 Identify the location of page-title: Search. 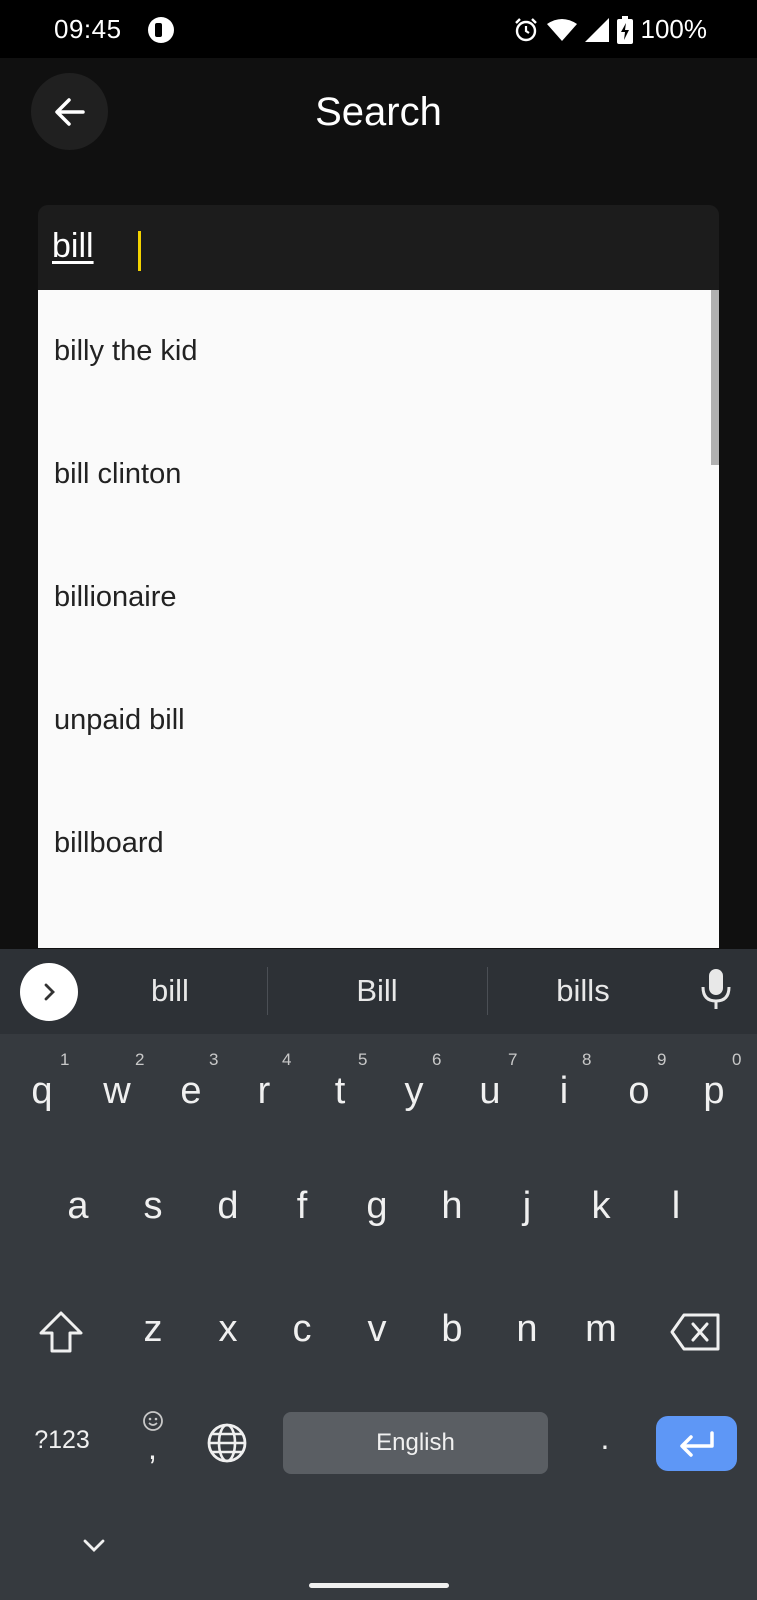
(378, 112).